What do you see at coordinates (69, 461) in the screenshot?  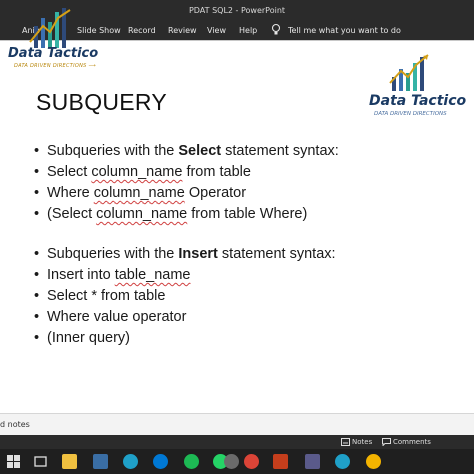 I see `file-explorer-icon` at bounding box center [69, 461].